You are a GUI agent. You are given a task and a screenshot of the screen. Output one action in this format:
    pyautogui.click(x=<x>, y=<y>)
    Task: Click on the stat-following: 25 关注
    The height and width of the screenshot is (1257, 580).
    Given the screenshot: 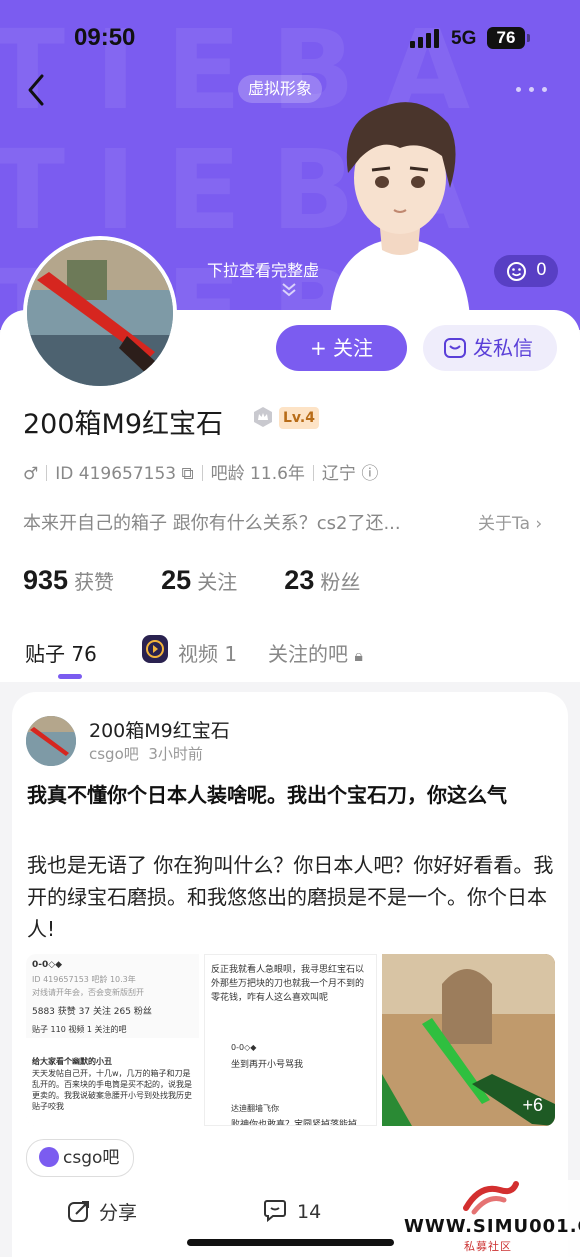 What is the action you would take?
    pyautogui.click(x=199, y=580)
    